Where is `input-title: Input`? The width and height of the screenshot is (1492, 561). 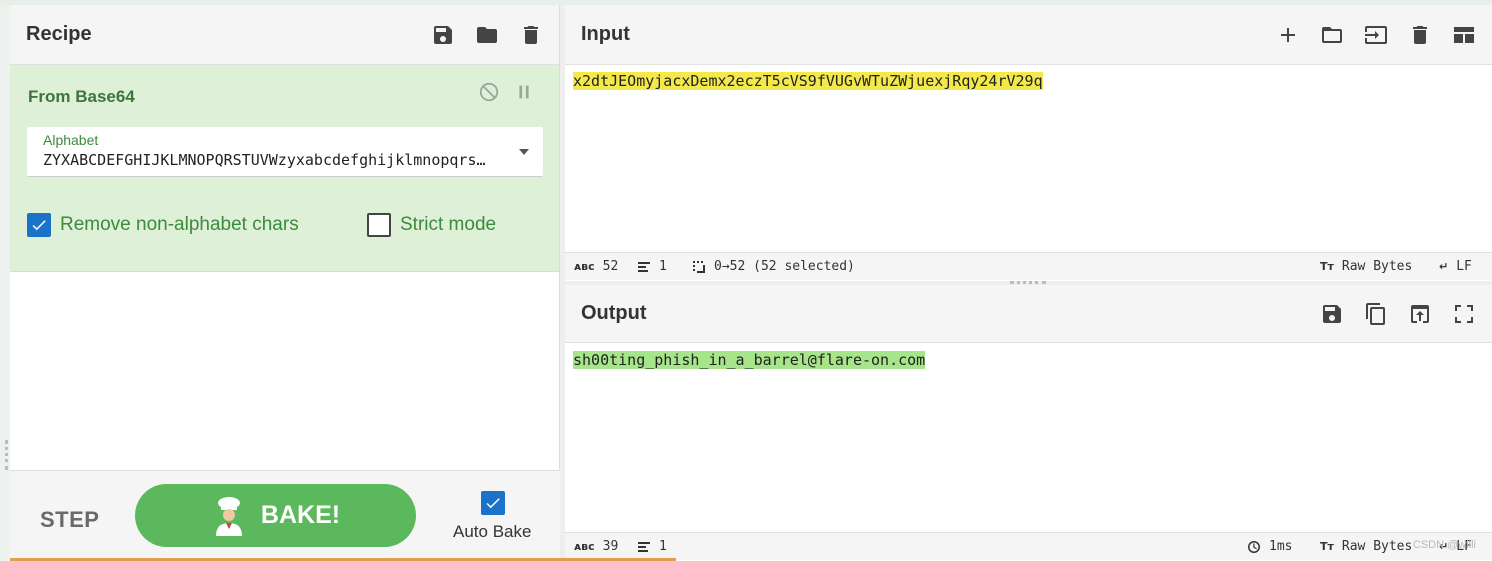 input-title: Input is located at coordinates (605, 34).